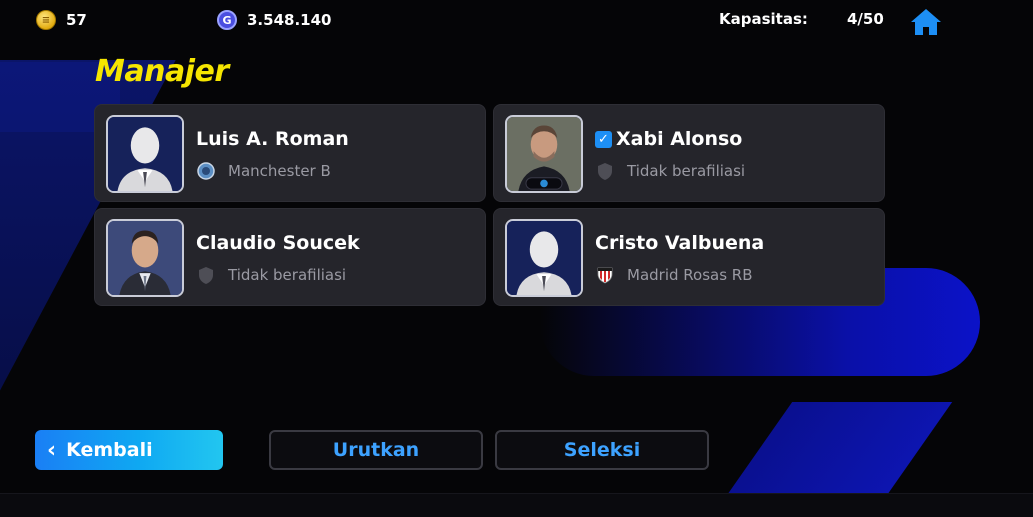 This screenshot has height=517, width=1033. What do you see at coordinates (290, 153) in the screenshot?
I see `manager-card: Luis A. Roman Manchester B` at bounding box center [290, 153].